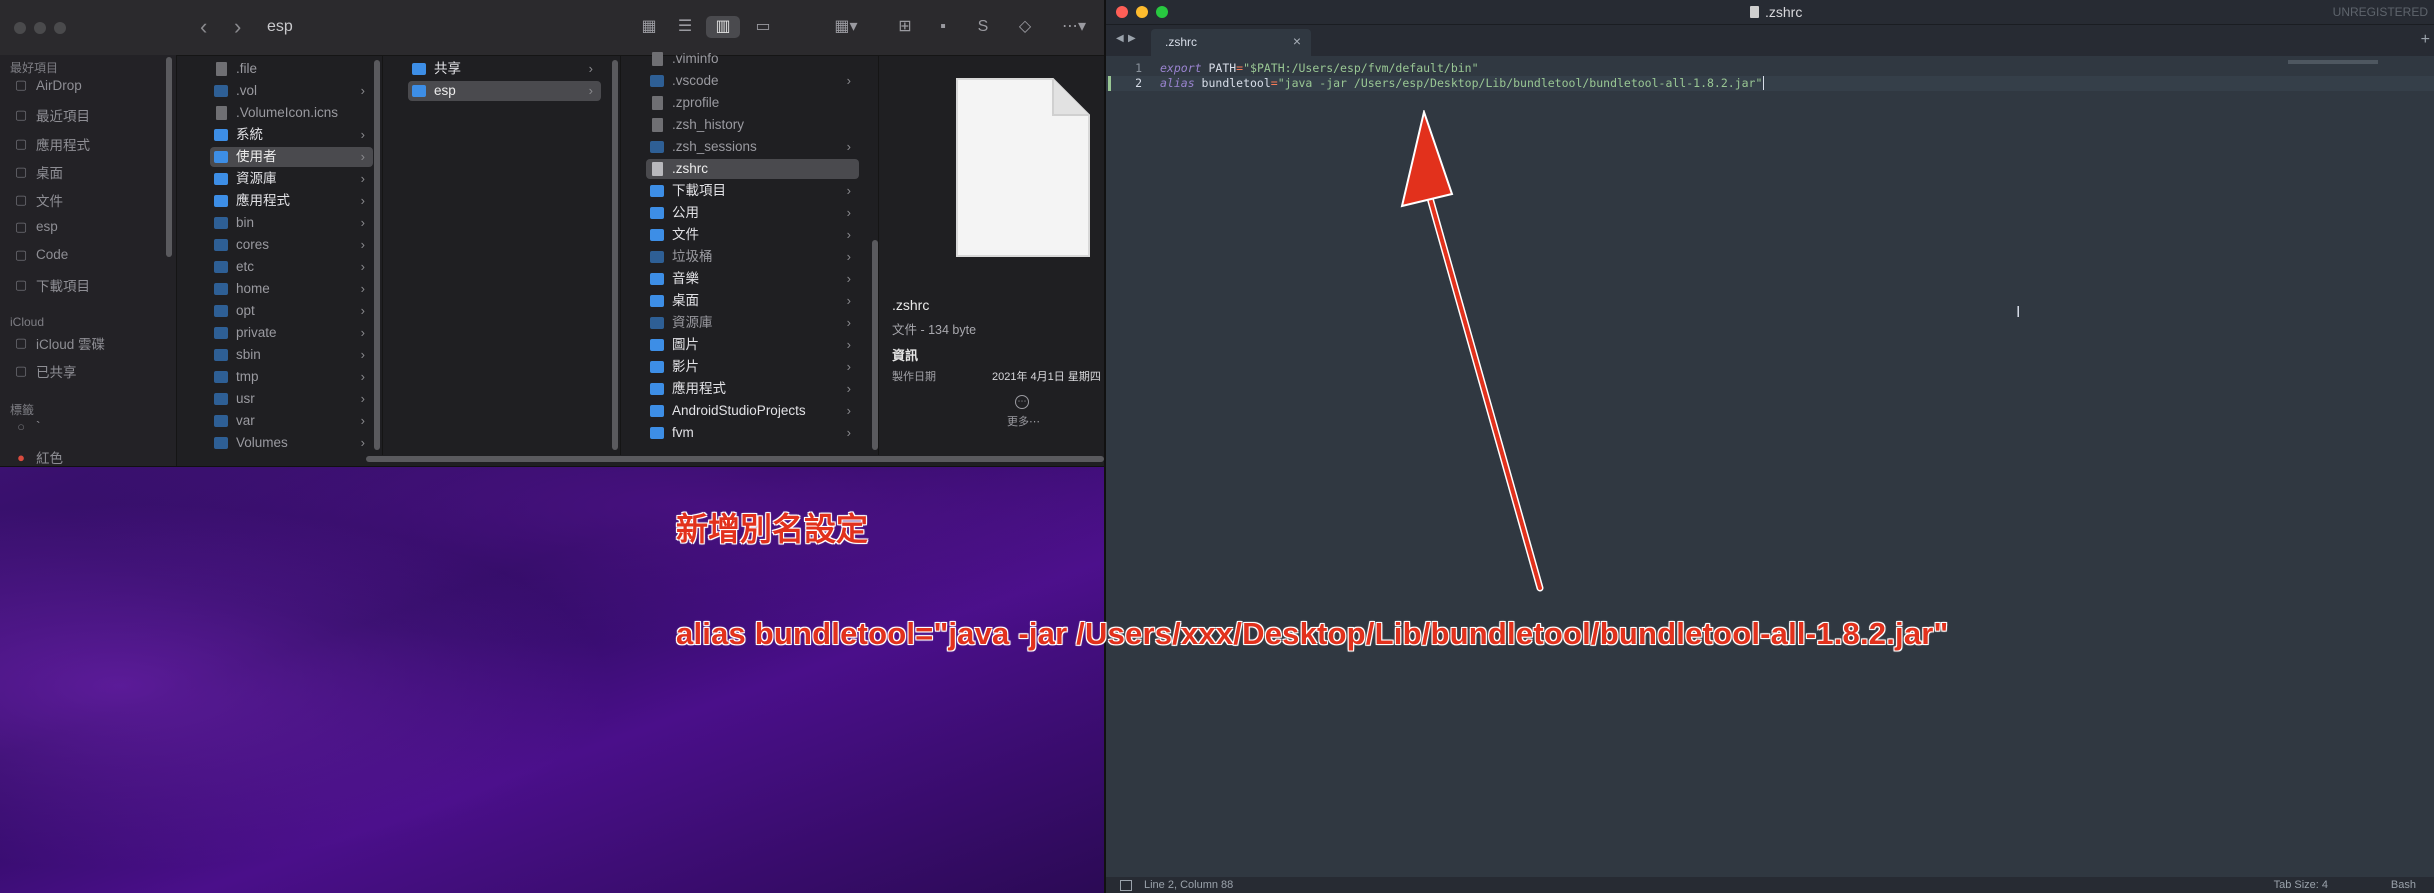 The width and height of the screenshot is (2434, 893). I want to click on editor-minimize-button, so click(1142, 12).